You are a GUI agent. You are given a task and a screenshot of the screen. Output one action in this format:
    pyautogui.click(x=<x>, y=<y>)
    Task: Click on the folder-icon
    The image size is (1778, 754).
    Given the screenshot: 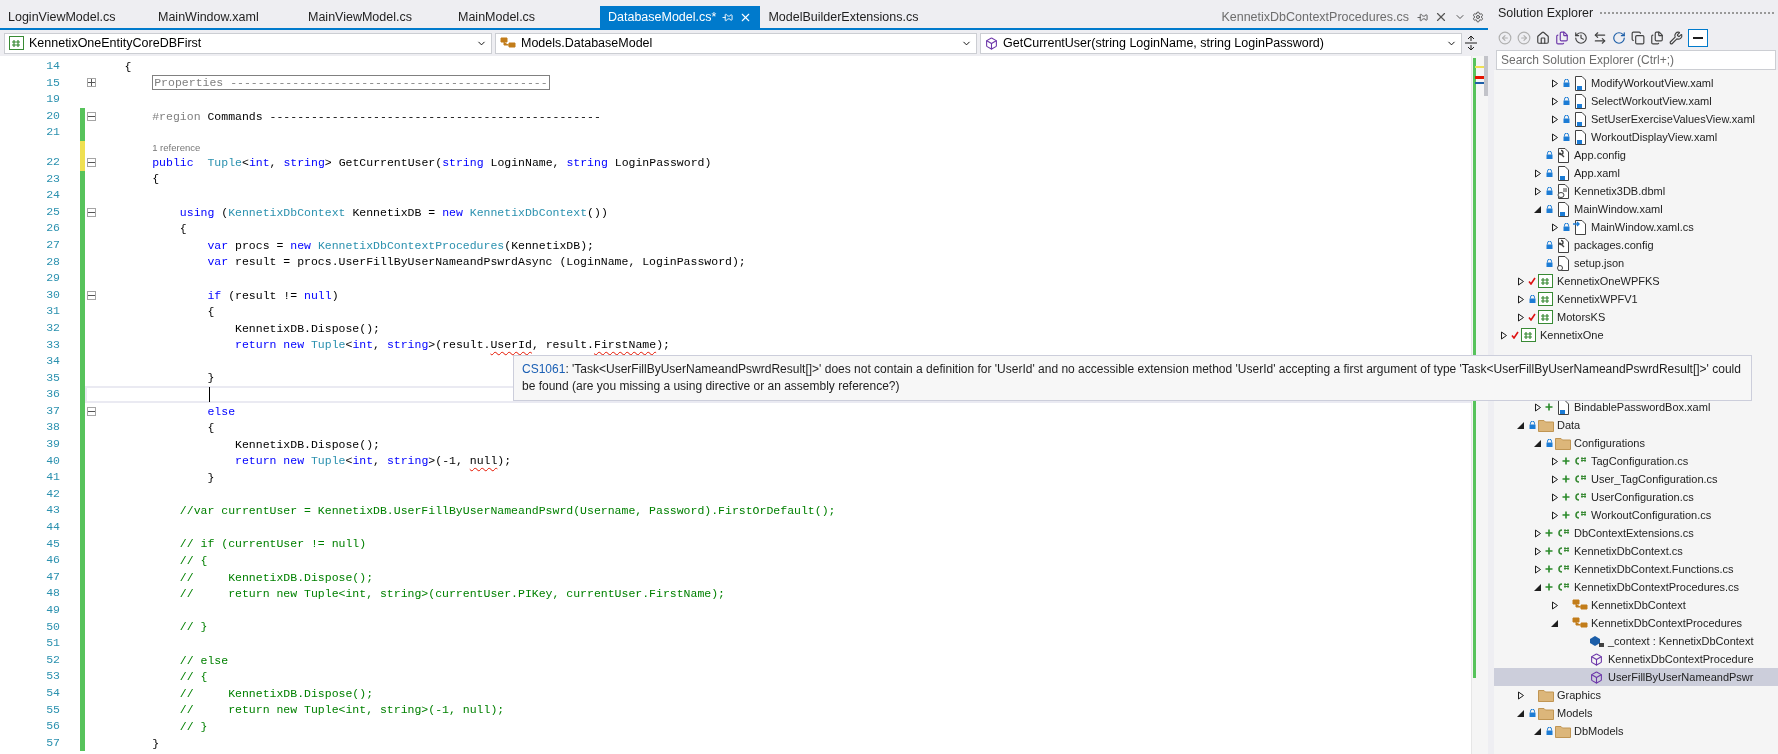 What is the action you would take?
    pyautogui.click(x=1562, y=731)
    